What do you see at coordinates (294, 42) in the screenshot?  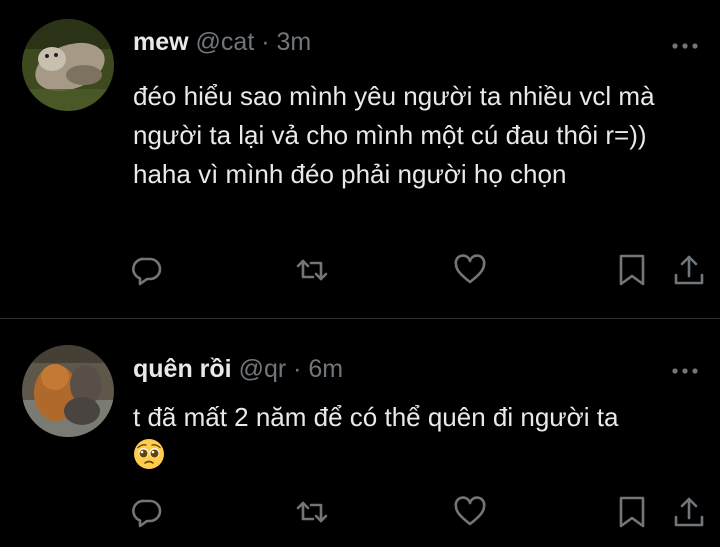 I see `timestamp: 3m` at bounding box center [294, 42].